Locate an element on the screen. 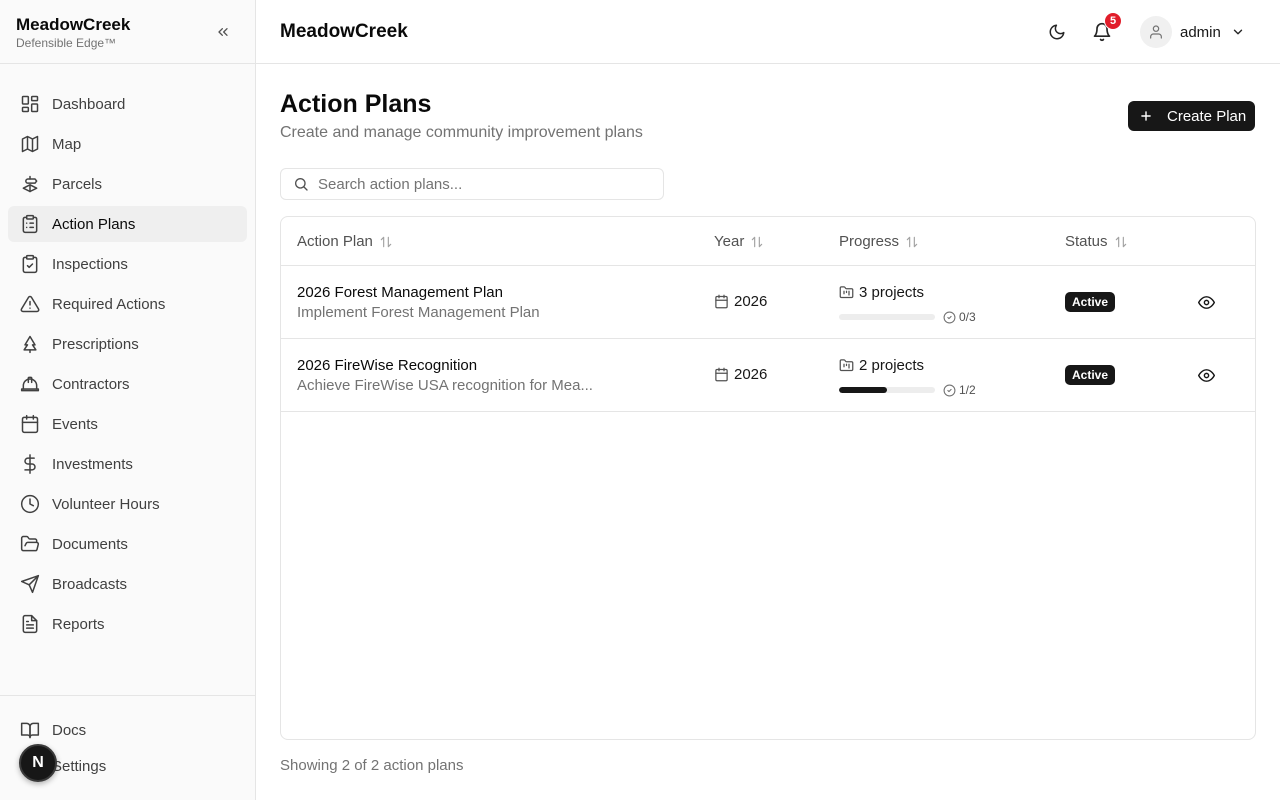 Image resolution: width=1280 pixels, height=800 pixels. send-icon is located at coordinates (30, 584).